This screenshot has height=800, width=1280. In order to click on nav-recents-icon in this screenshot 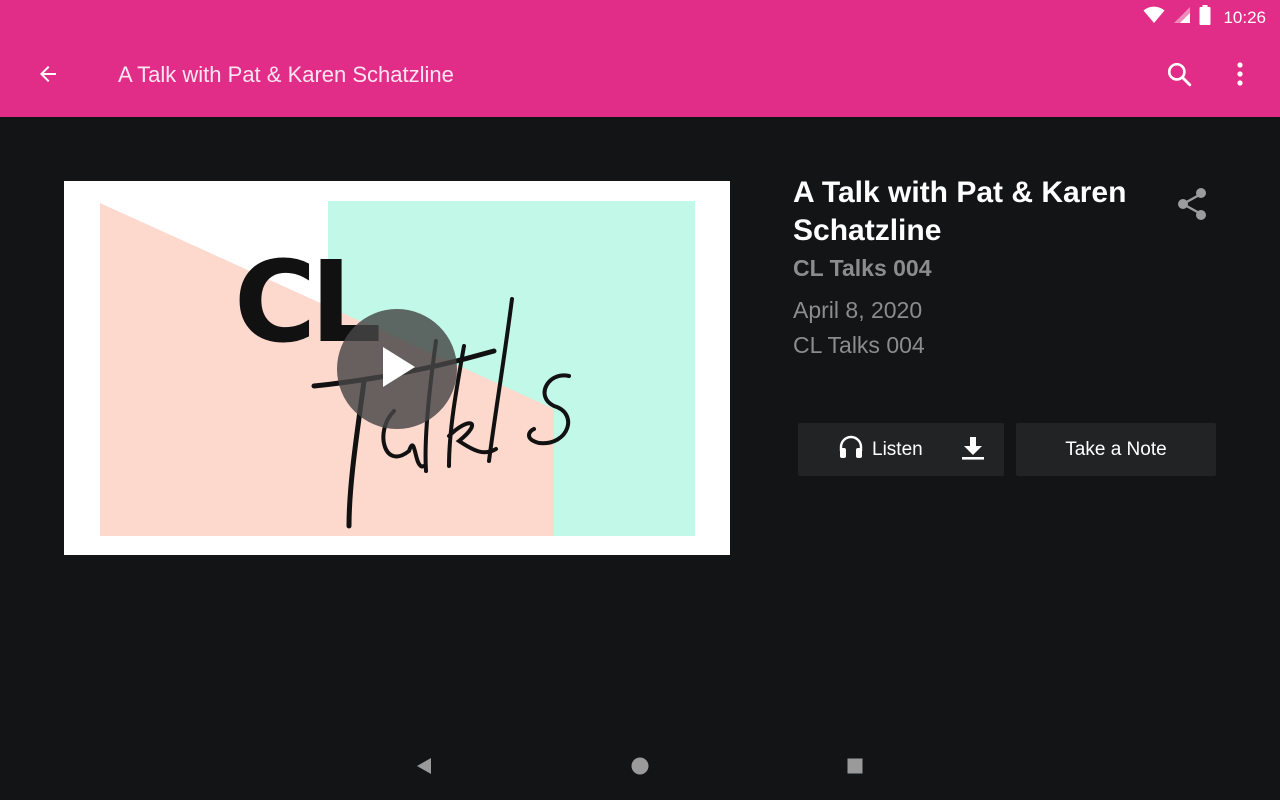, I will do `click(855, 768)`.